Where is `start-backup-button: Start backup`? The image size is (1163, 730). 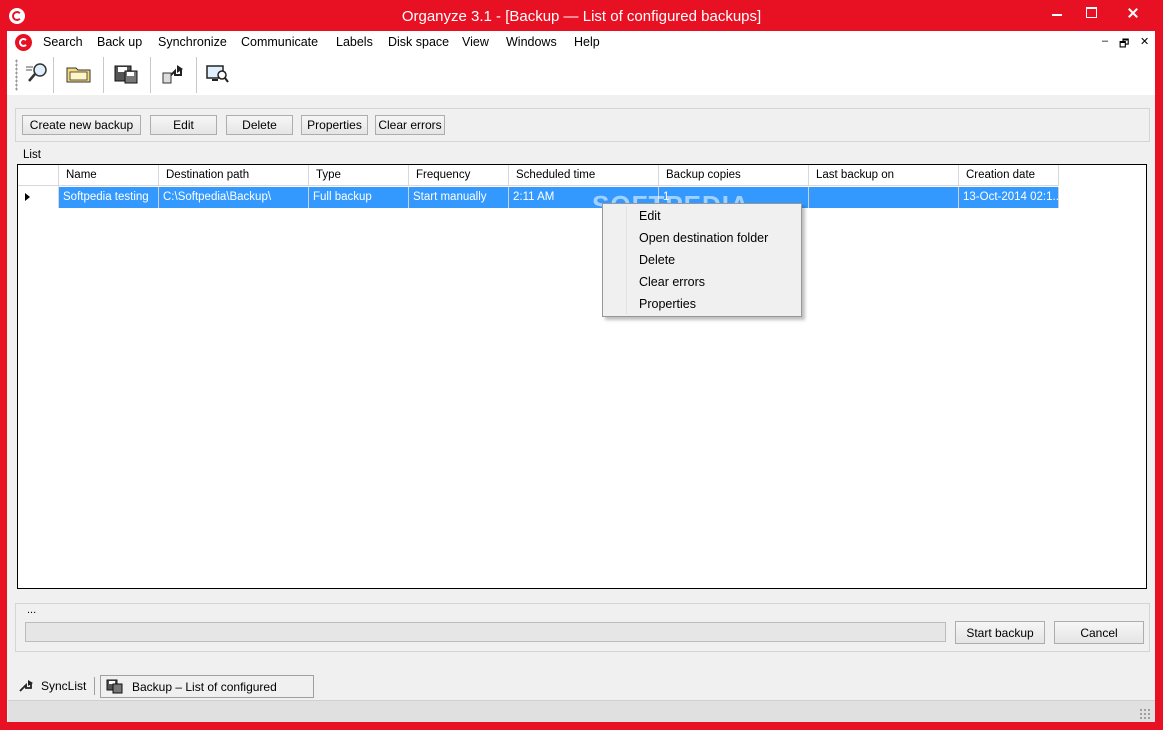 start-backup-button: Start backup is located at coordinates (1000, 632).